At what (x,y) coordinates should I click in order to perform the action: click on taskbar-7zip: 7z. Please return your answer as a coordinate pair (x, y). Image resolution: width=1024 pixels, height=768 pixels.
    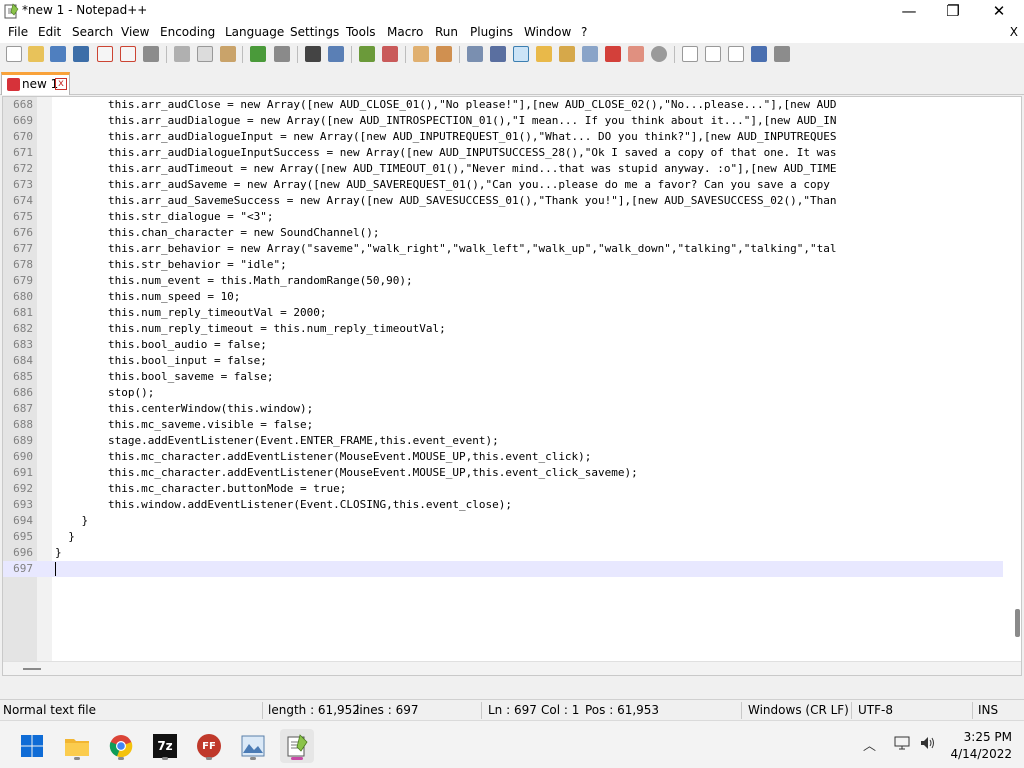
    Looking at the image, I should click on (165, 746).